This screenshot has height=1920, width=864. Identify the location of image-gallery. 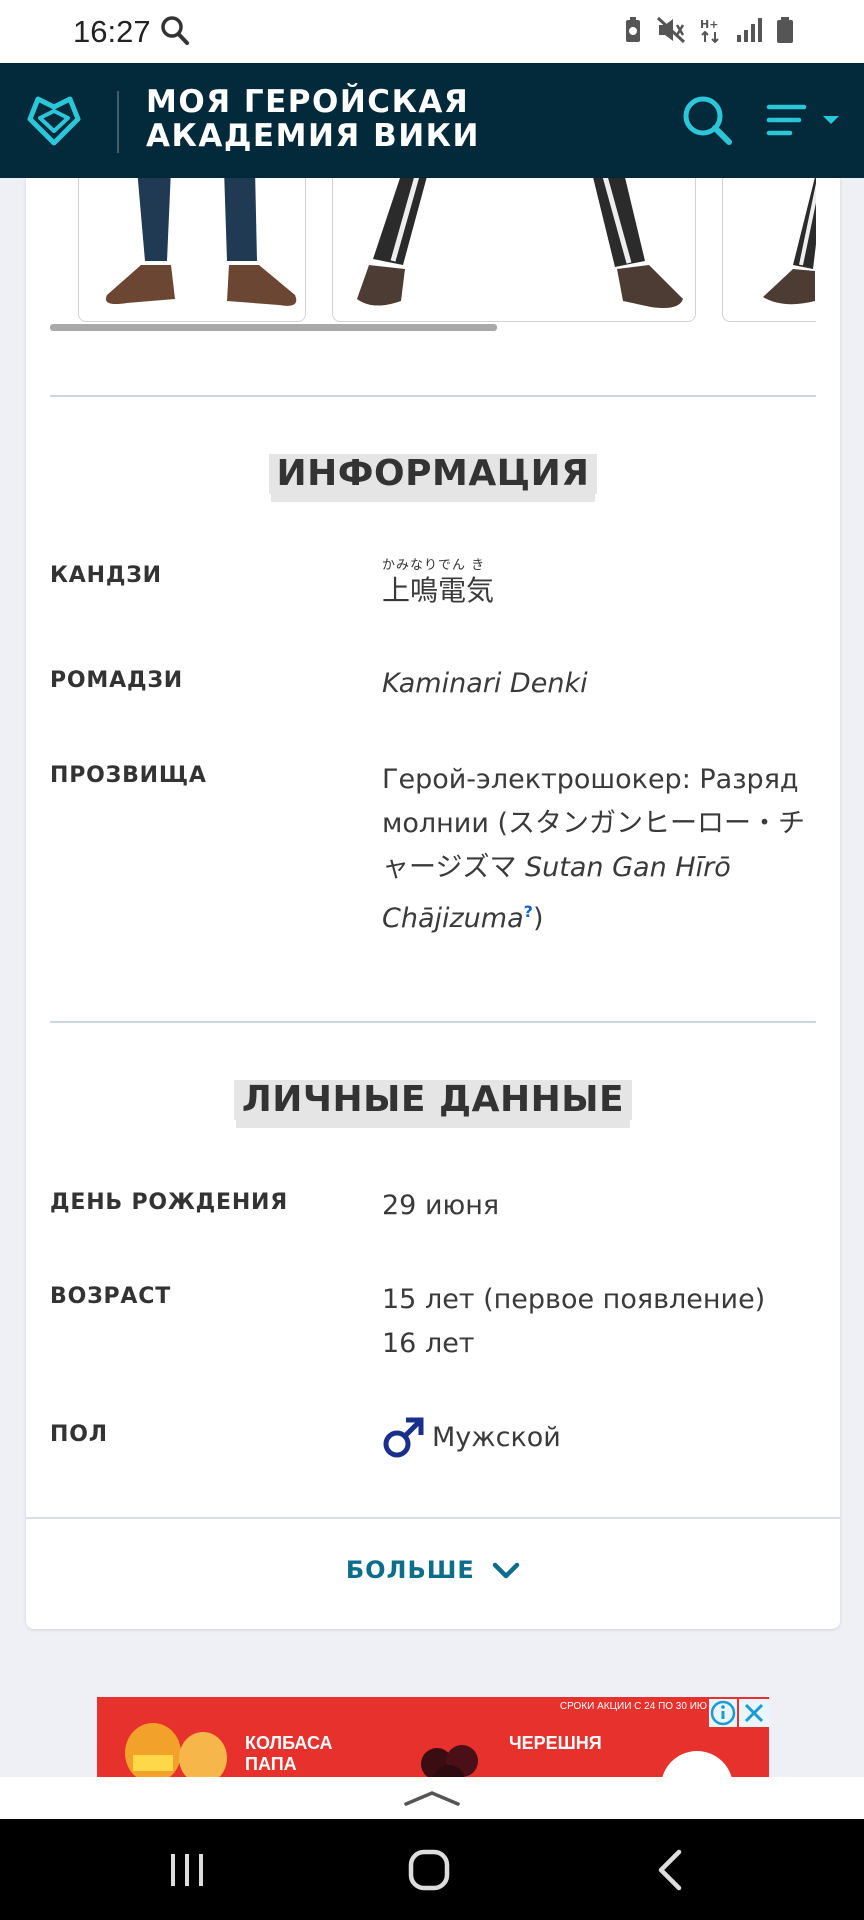
(433, 255).